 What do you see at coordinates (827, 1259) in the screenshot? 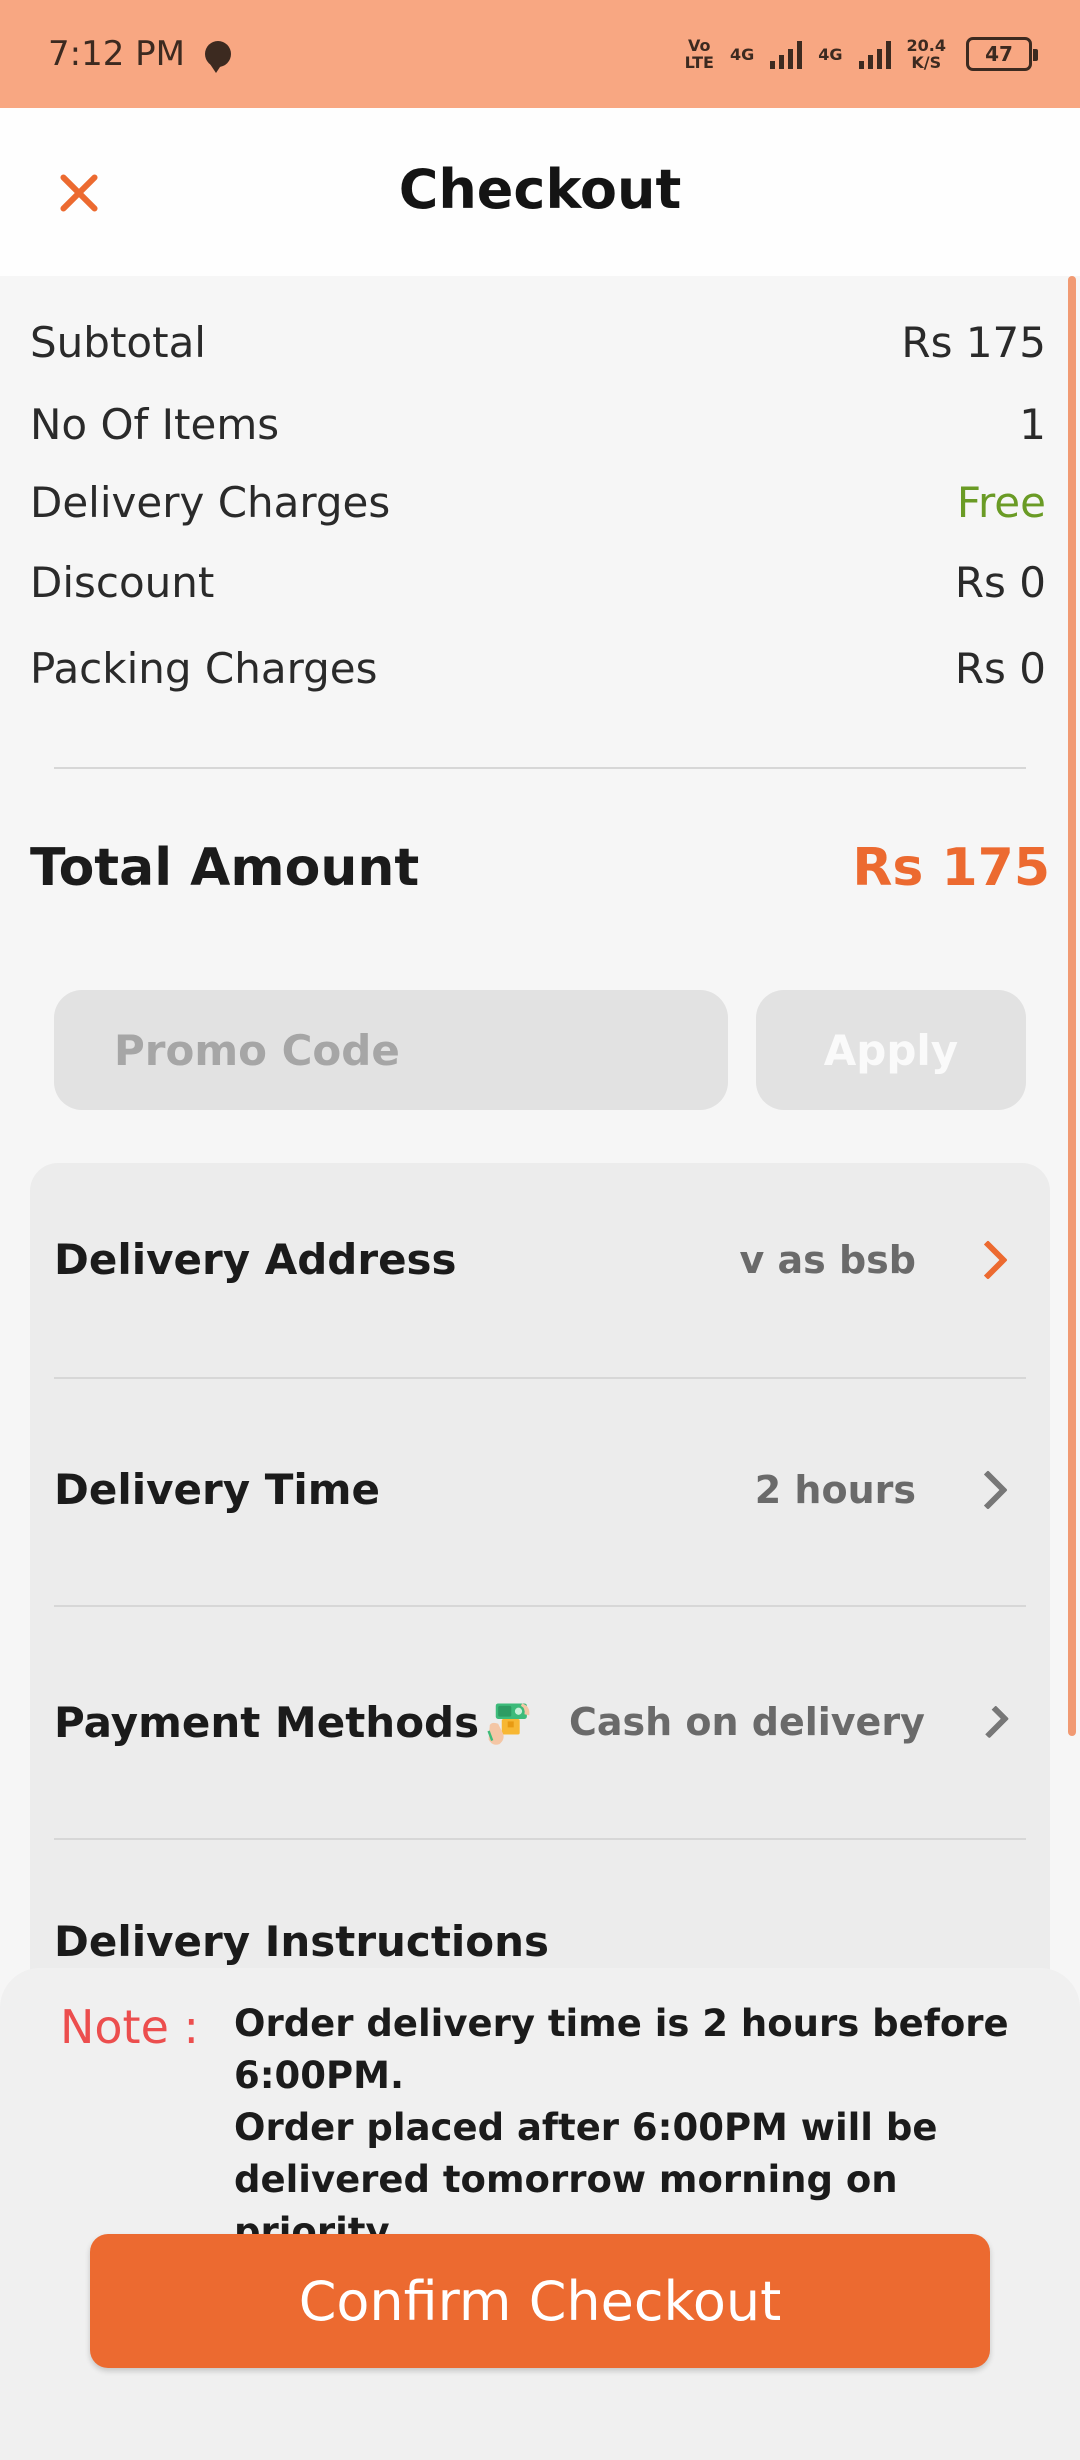
I see `delivery-address-value: v as bsb` at bounding box center [827, 1259].